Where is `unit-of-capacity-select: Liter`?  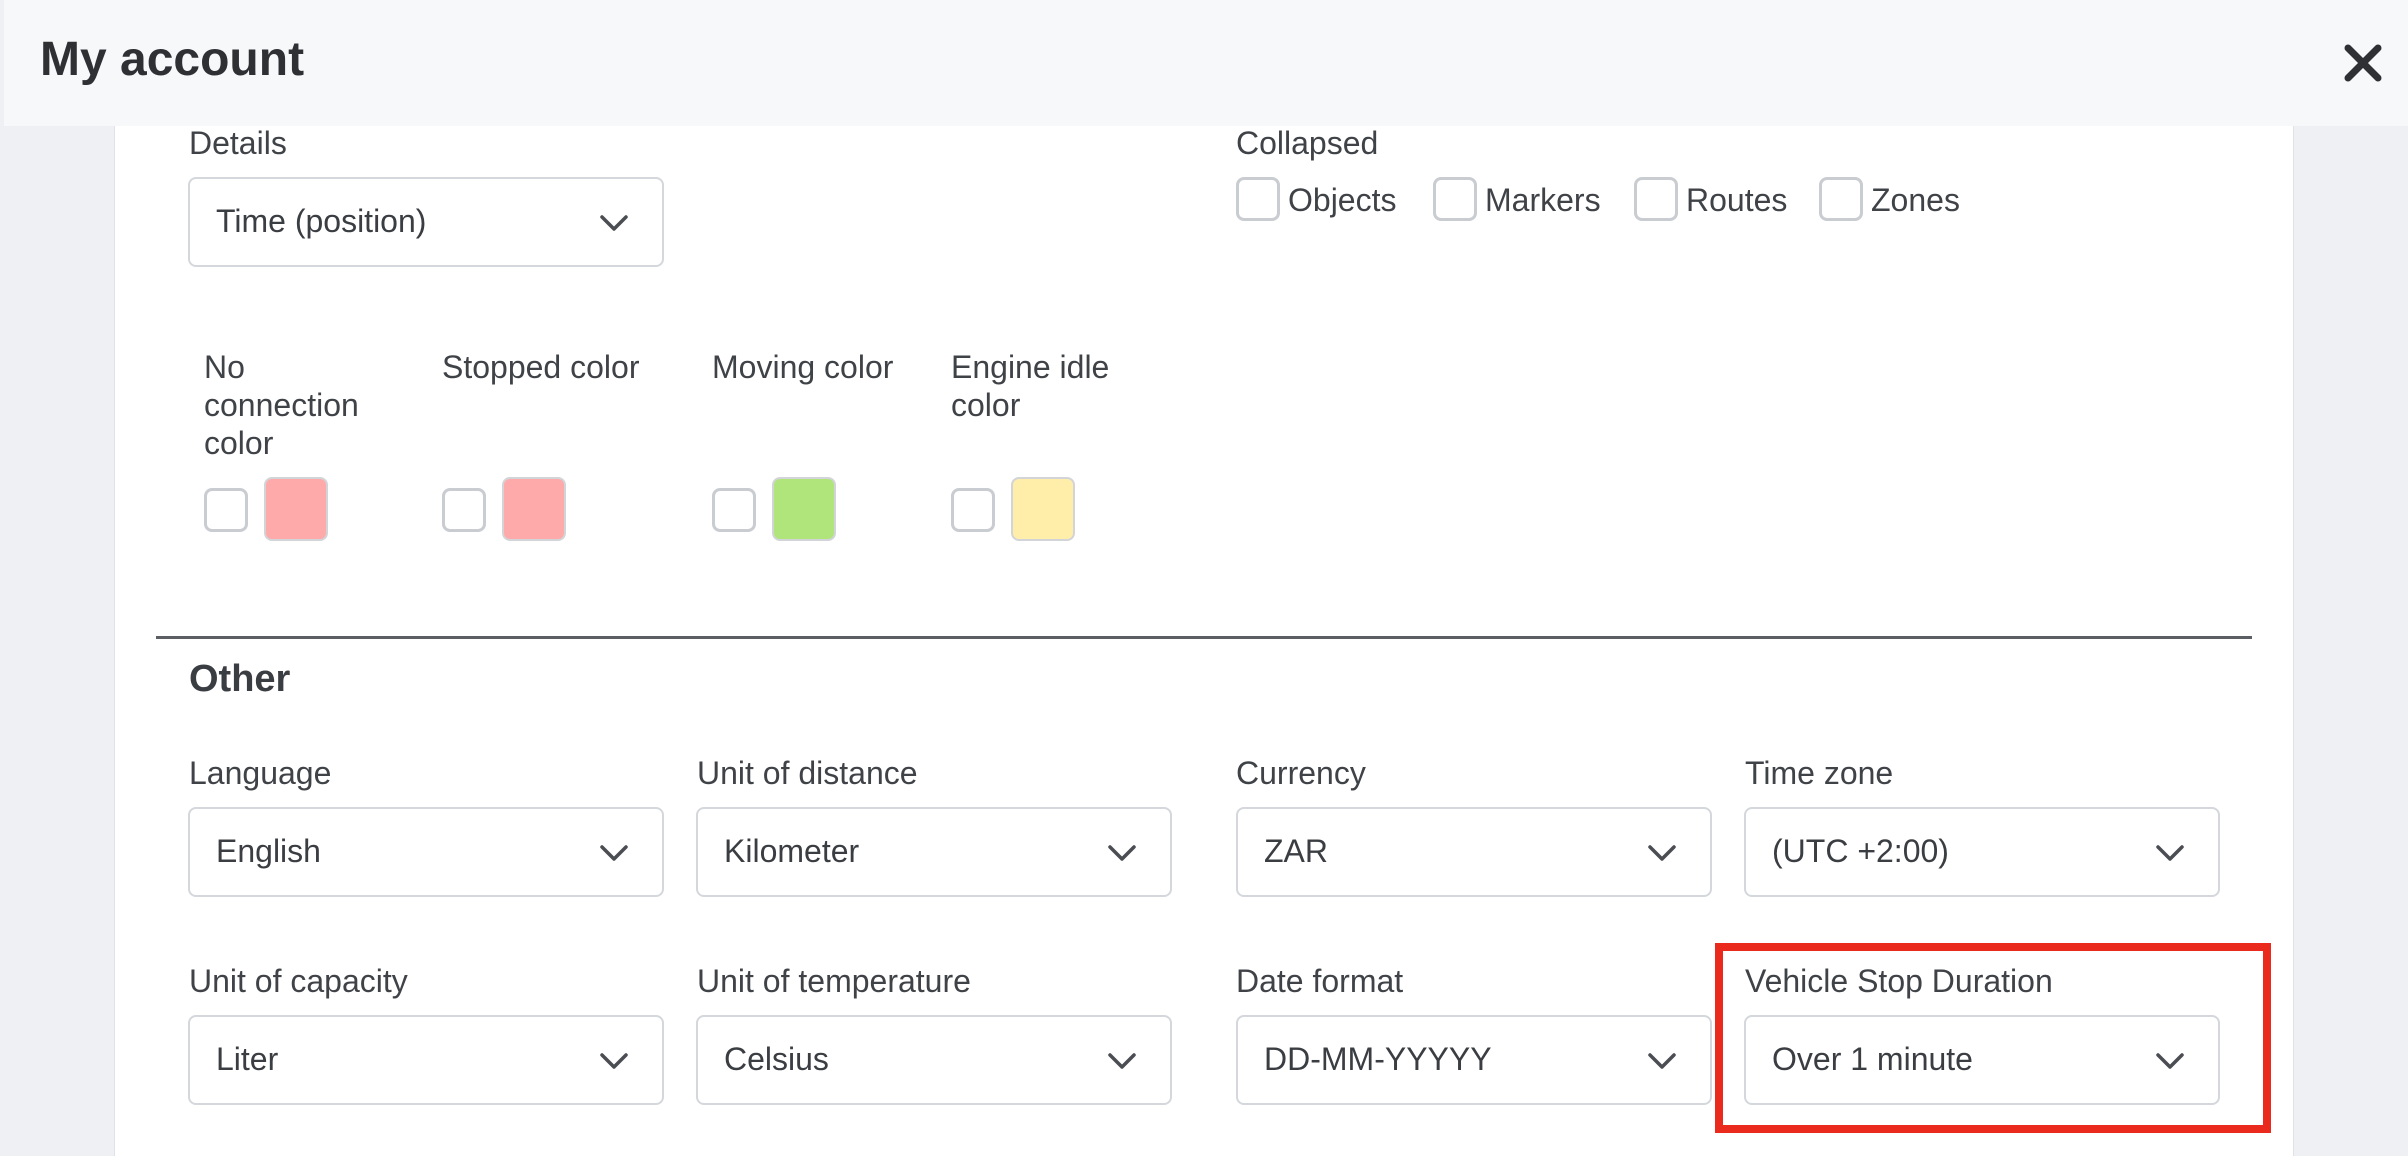 unit-of-capacity-select: Liter is located at coordinates (426, 1060).